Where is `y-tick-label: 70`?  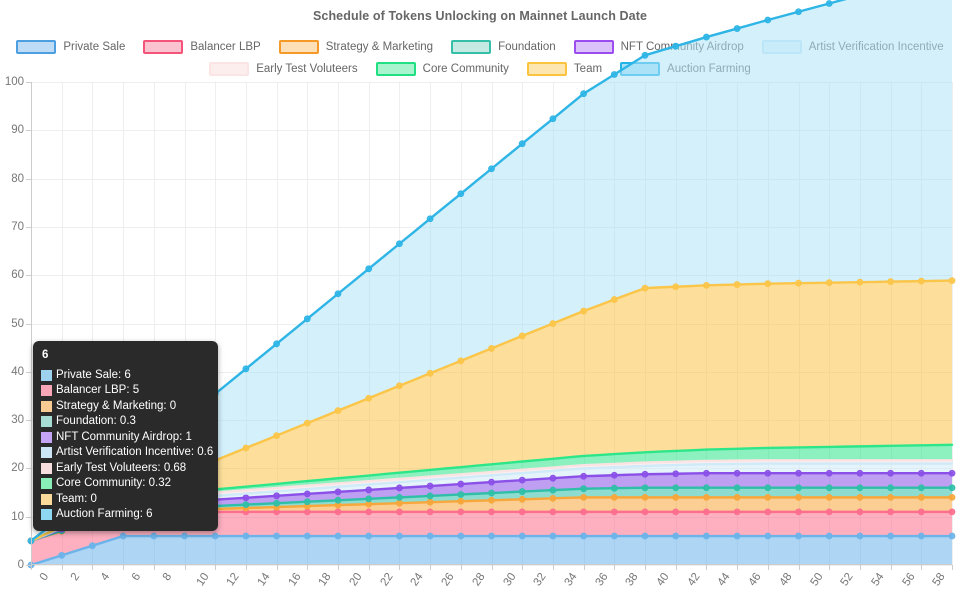 y-tick-label: 70 is located at coordinates (17, 226).